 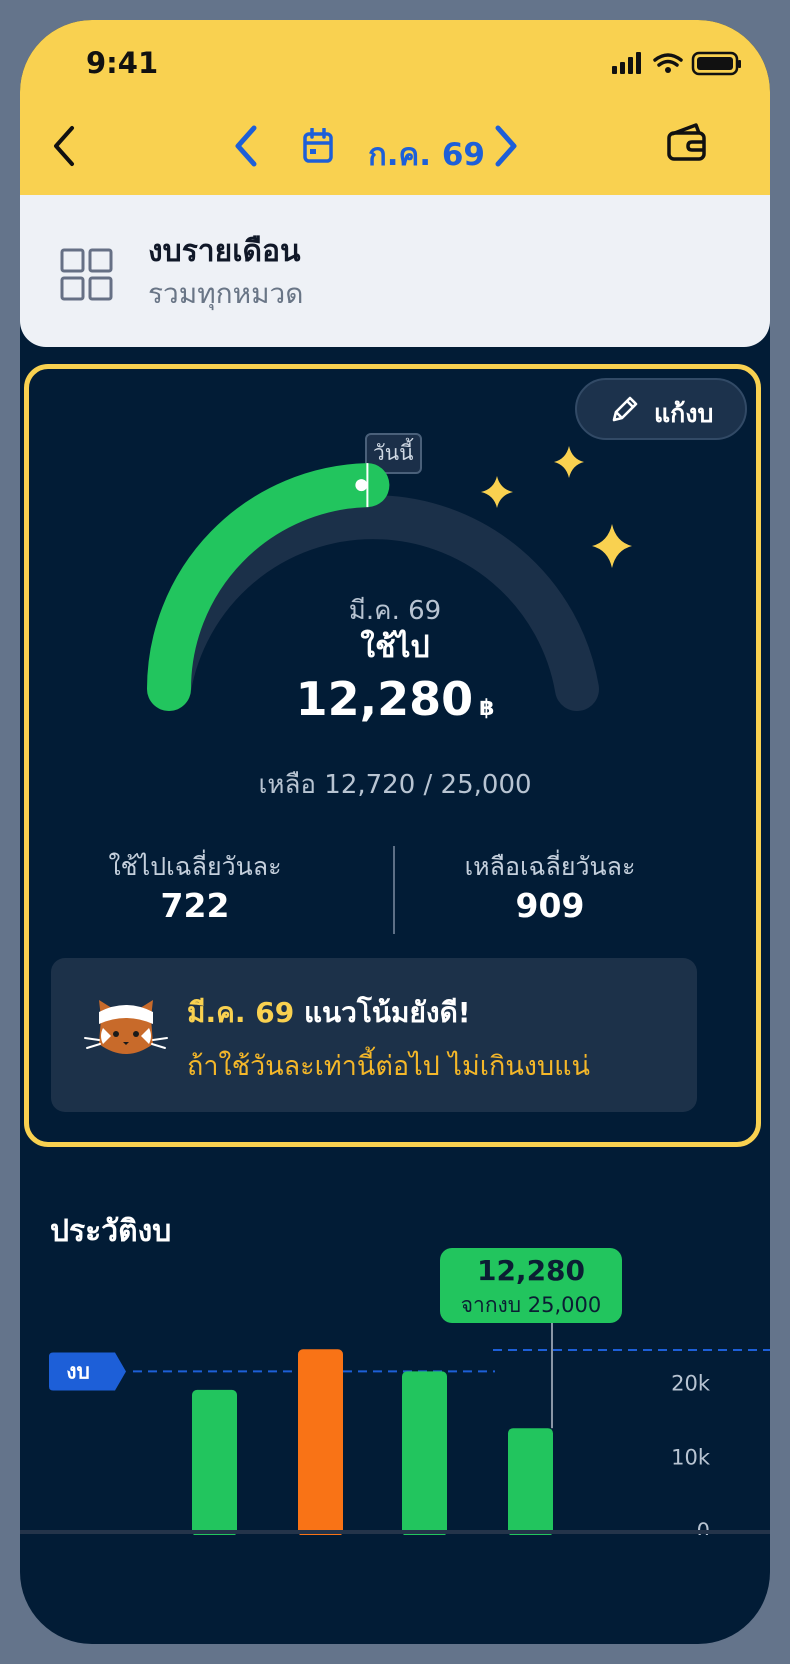 What do you see at coordinates (691, 1384) in the screenshot?
I see `y-tick-label: 20k` at bounding box center [691, 1384].